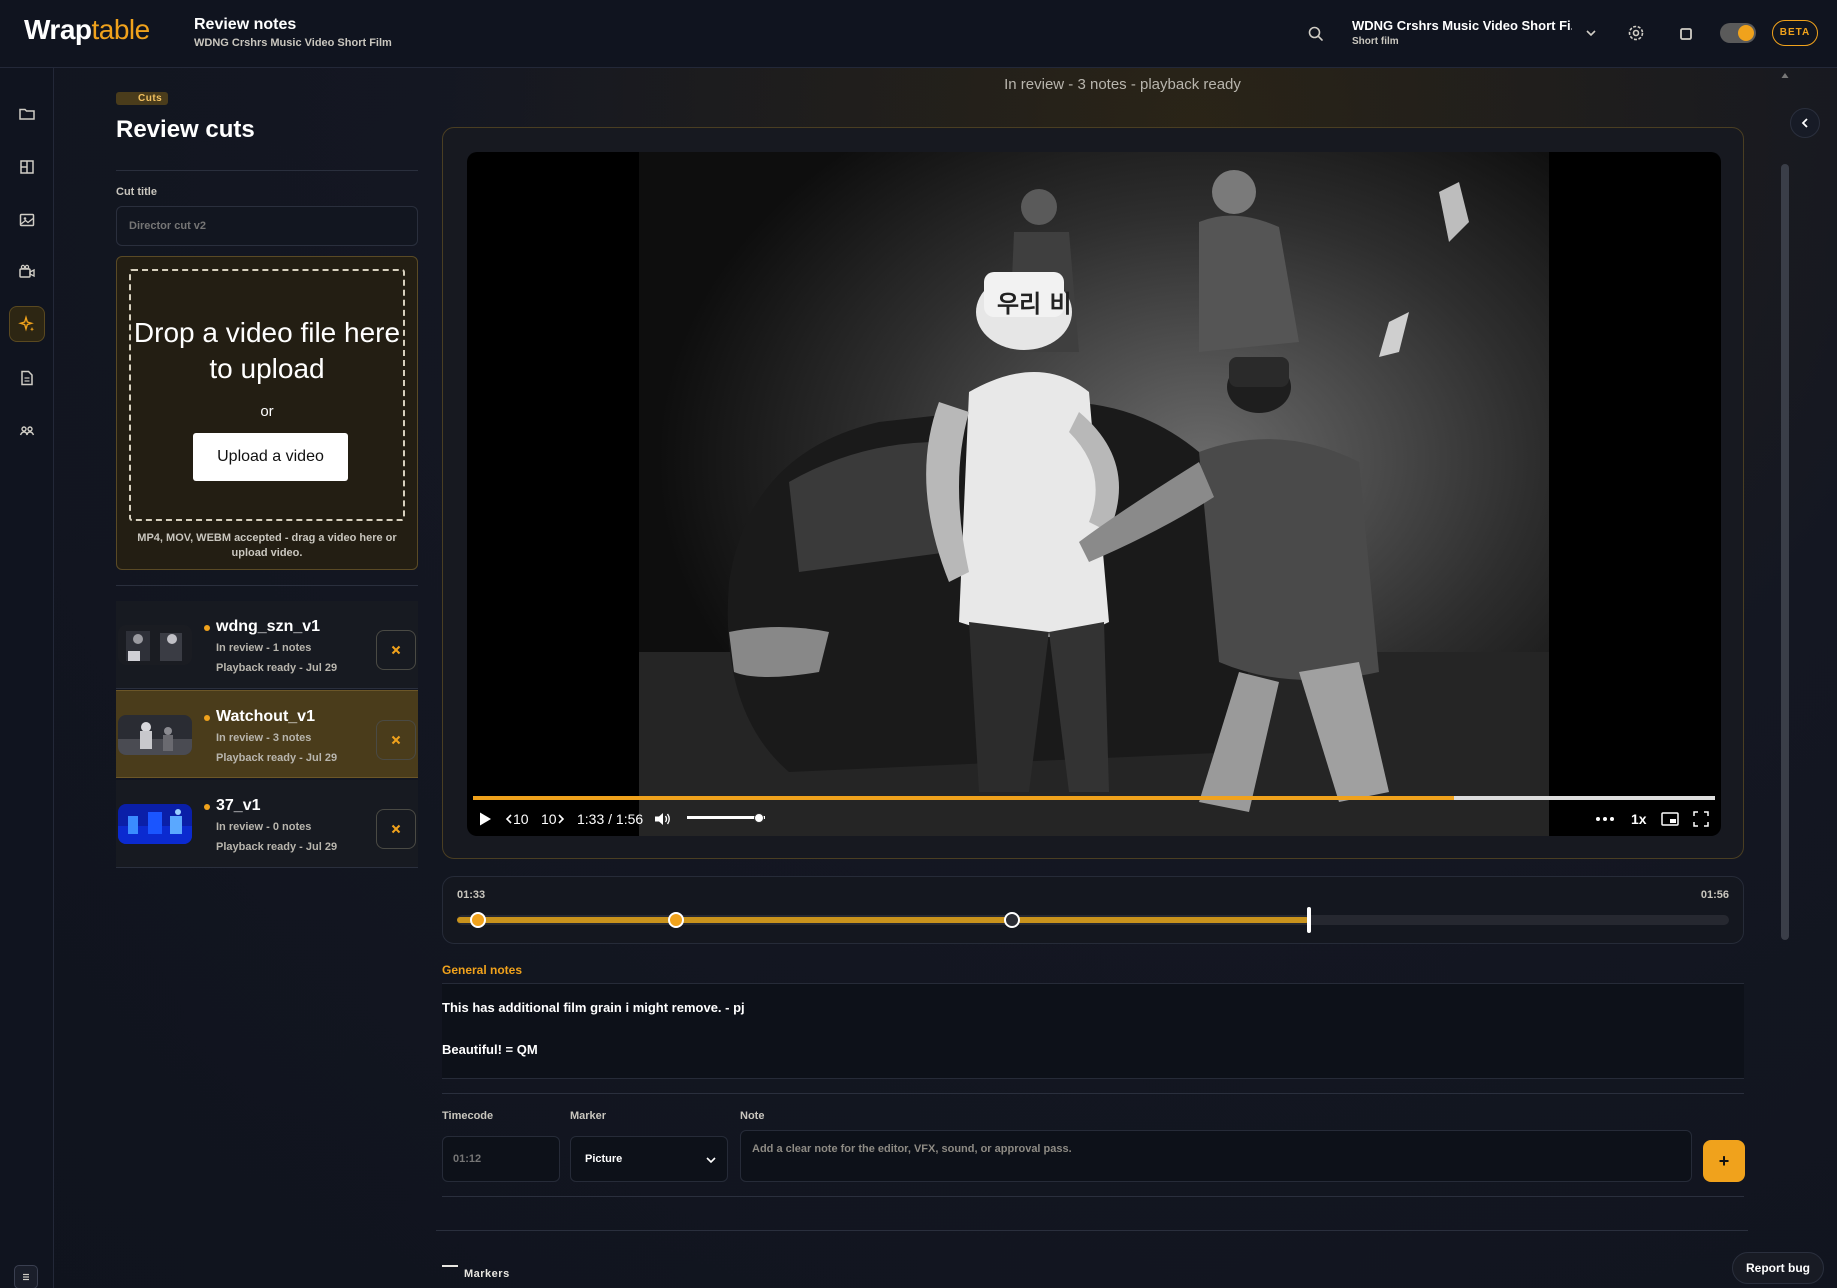 The height and width of the screenshot is (1288, 1837). What do you see at coordinates (1714, 895) in the screenshot?
I see `timeline-end-time: 01:56` at bounding box center [1714, 895].